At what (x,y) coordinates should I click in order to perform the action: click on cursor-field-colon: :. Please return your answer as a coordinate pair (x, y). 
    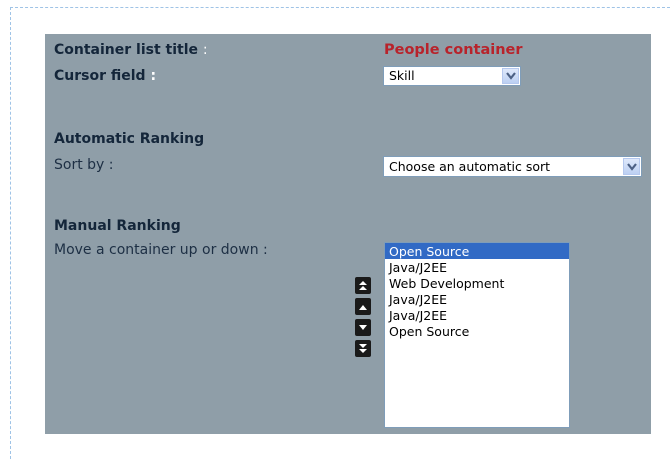
    Looking at the image, I should click on (153, 76).